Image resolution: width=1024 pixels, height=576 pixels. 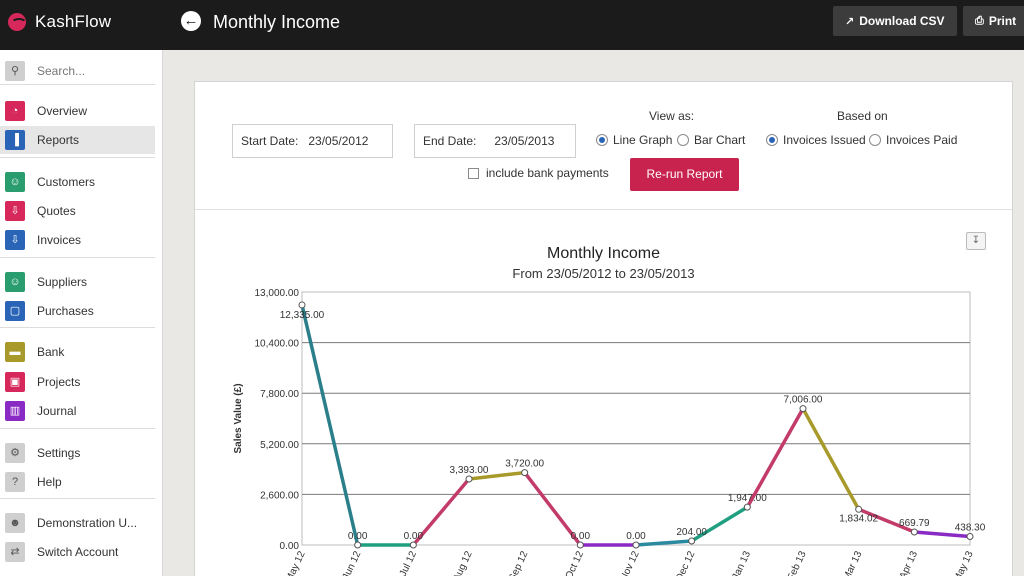 What do you see at coordinates (15, 382) in the screenshot?
I see `briefcase-icon: ▣` at bounding box center [15, 382].